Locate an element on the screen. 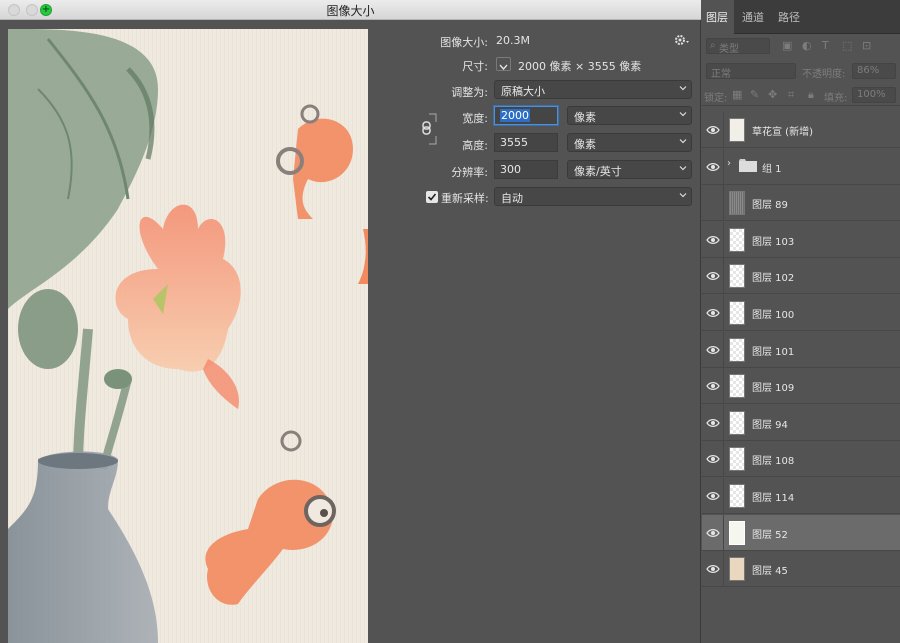 The height and width of the screenshot is (643, 900). lock-position-icon: ✥ is located at coordinates (772, 94).